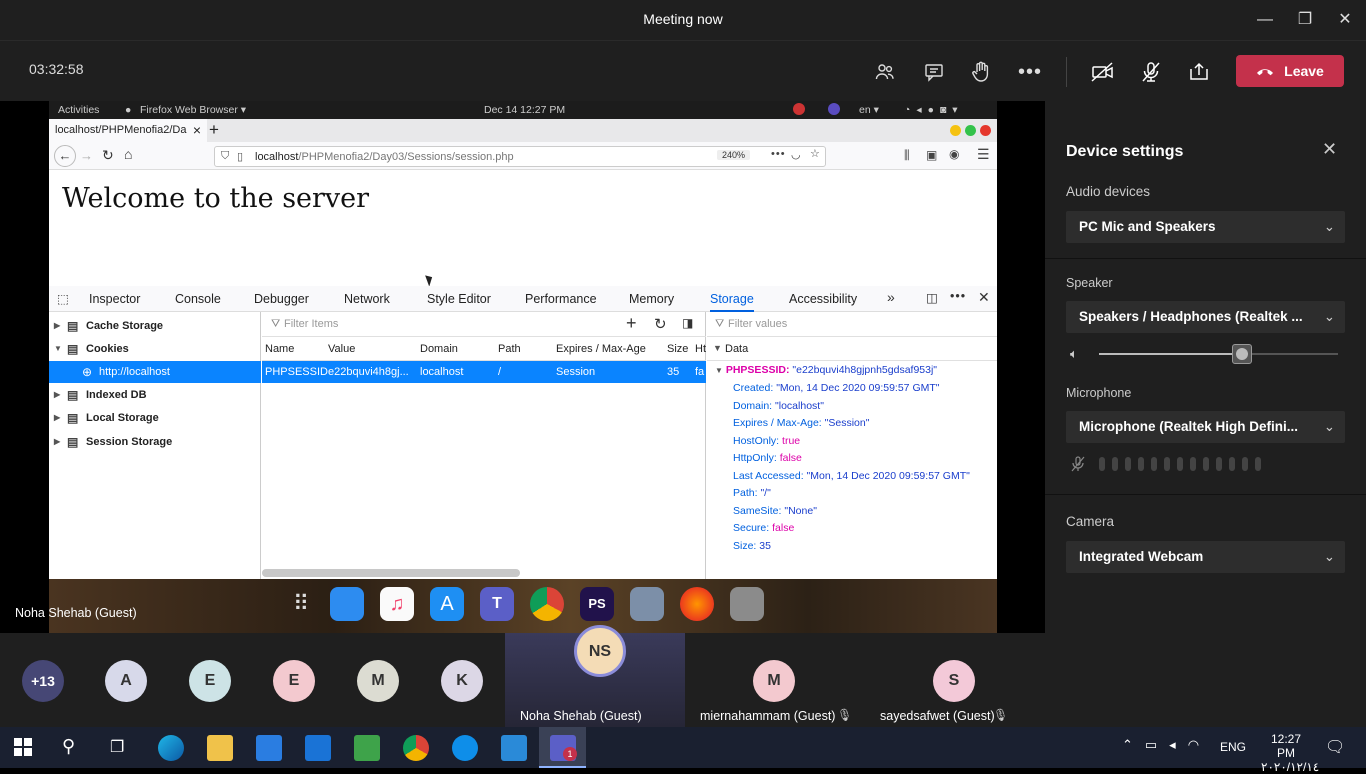  Describe the element at coordinates (155, 349) in the screenshot. I see `tree-item: ▼ ▤ Cookies` at that location.